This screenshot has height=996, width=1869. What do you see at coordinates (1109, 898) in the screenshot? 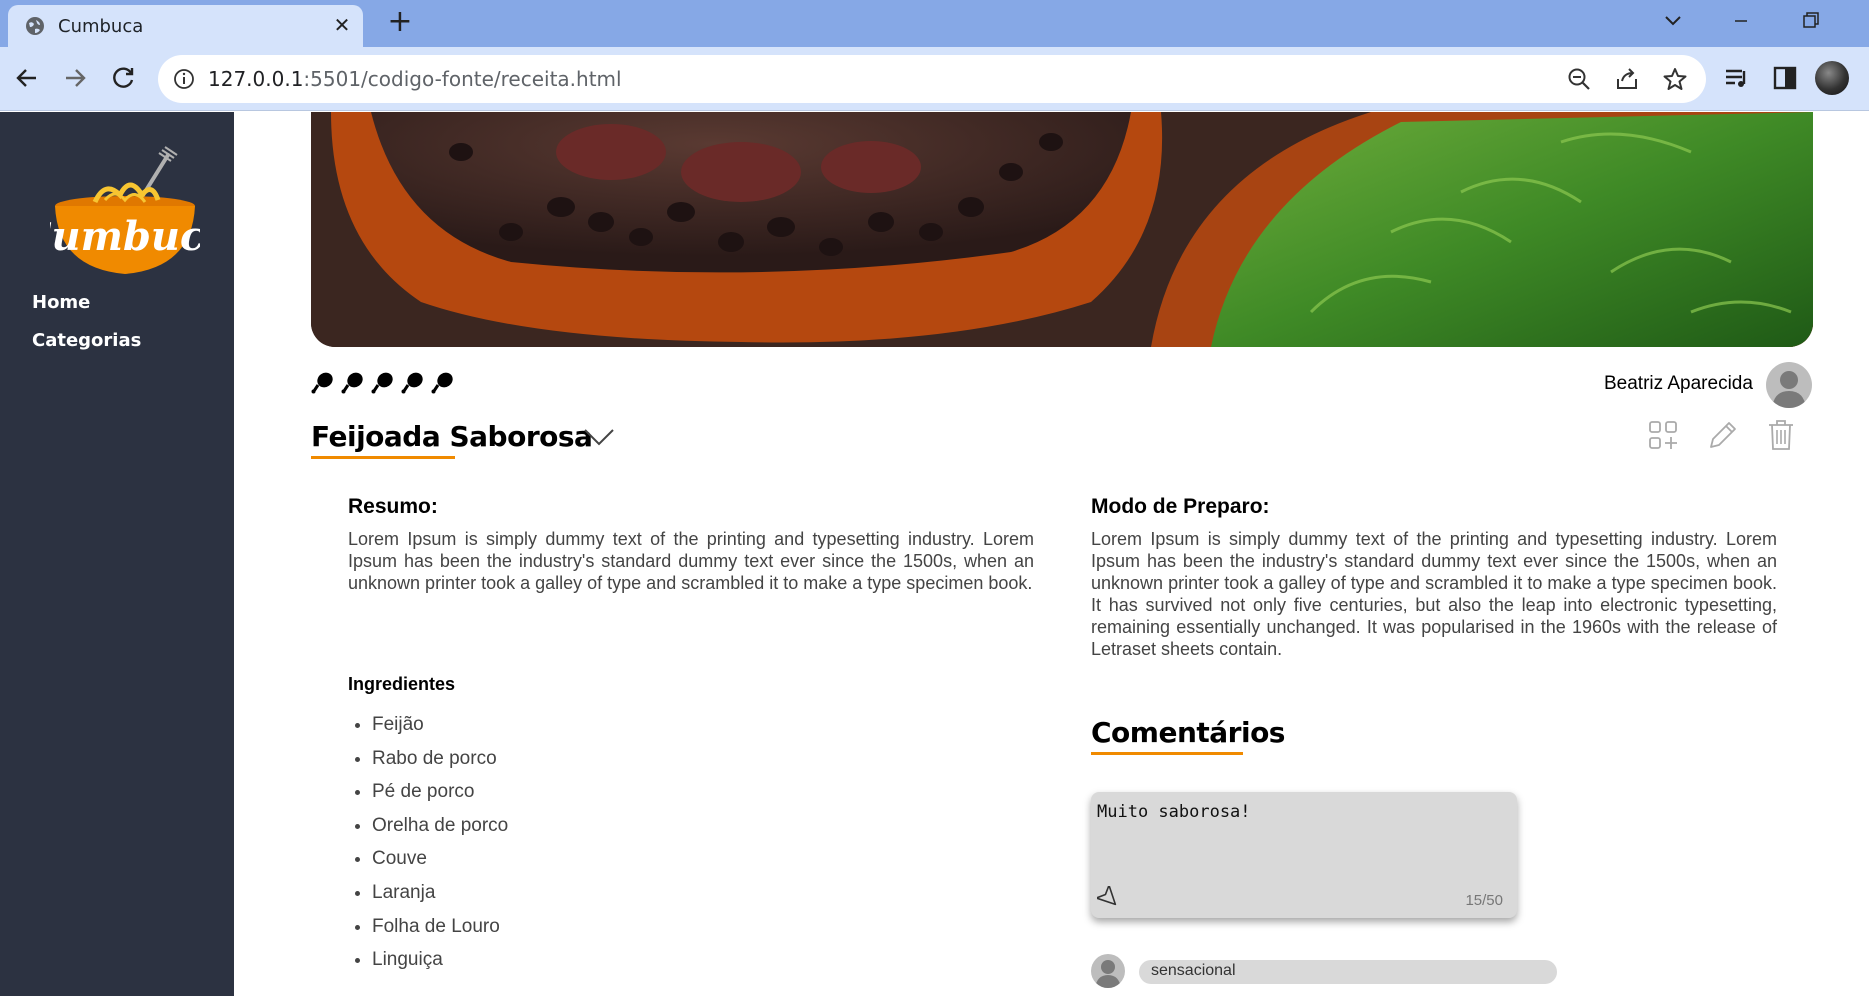
I see `send-icon` at bounding box center [1109, 898].